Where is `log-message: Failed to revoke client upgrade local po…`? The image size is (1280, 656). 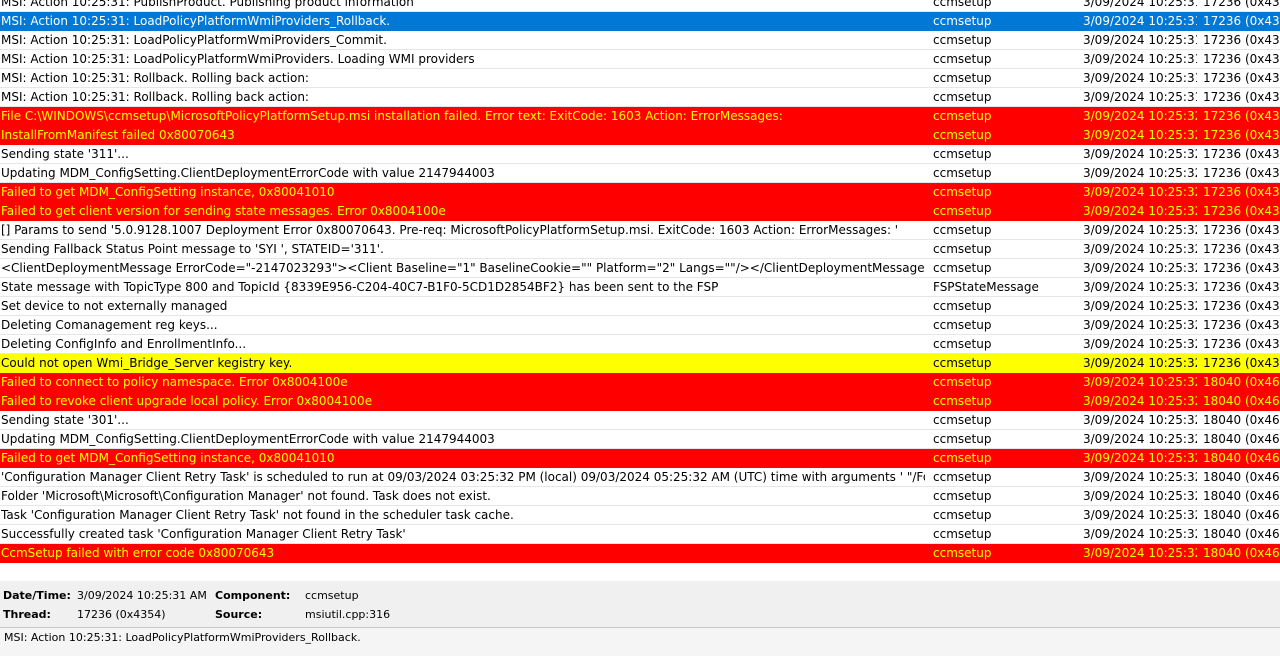 log-message: Failed to revoke client upgrade local po… is located at coordinates (187, 401).